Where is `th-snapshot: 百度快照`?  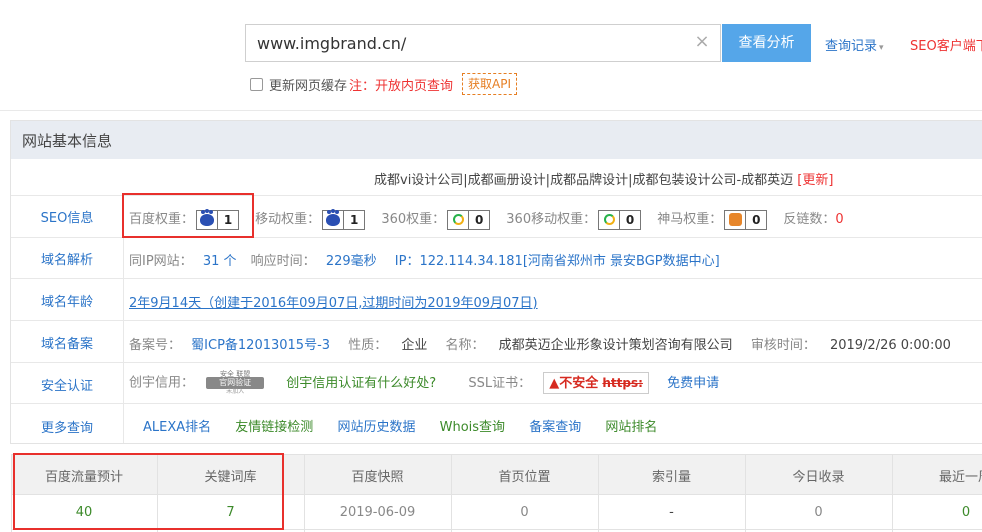 th-snapshot: 百度快照 is located at coordinates (377, 477).